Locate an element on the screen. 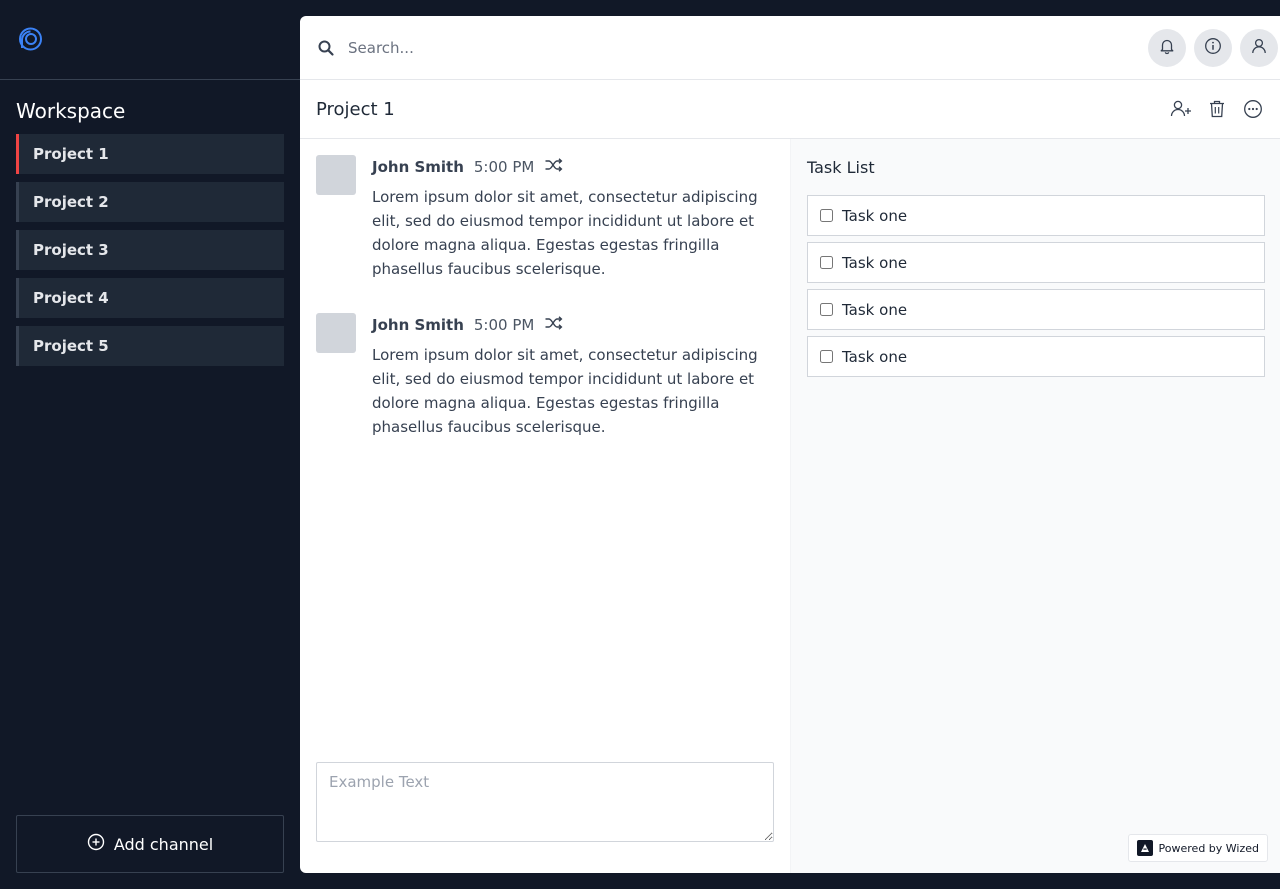 This screenshot has height=889, width=1280. add-channel-button: Add channel is located at coordinates (150, 844).